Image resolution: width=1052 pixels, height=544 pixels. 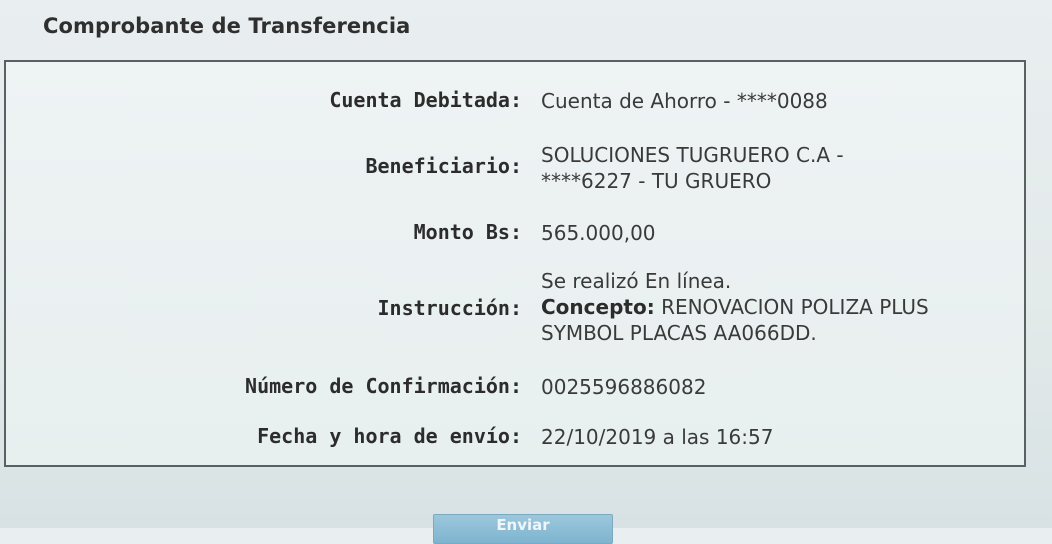 I want to click on fecha-value: 22/10/2019 a las 16:57, so click(x=657, y=437).